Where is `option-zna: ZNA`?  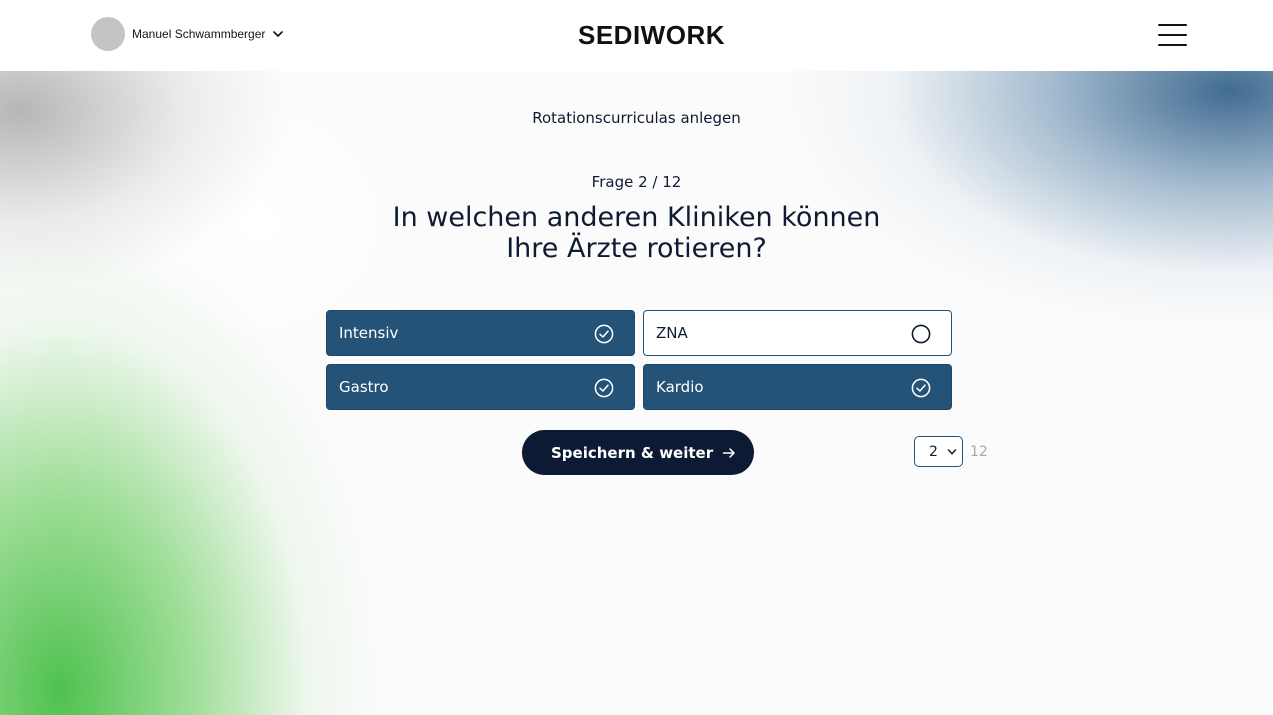 option-zna: ZNA is located at coordinates (797, 333).